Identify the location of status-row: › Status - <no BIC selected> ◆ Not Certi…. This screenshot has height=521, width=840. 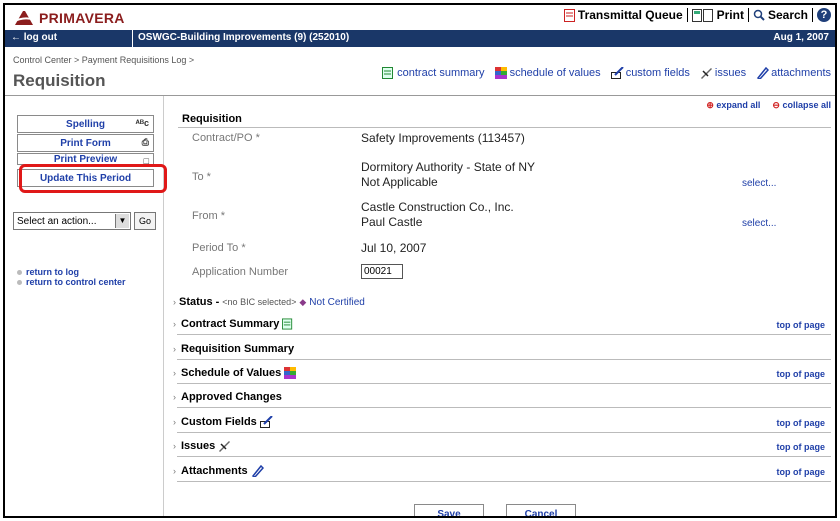
(269, 302).